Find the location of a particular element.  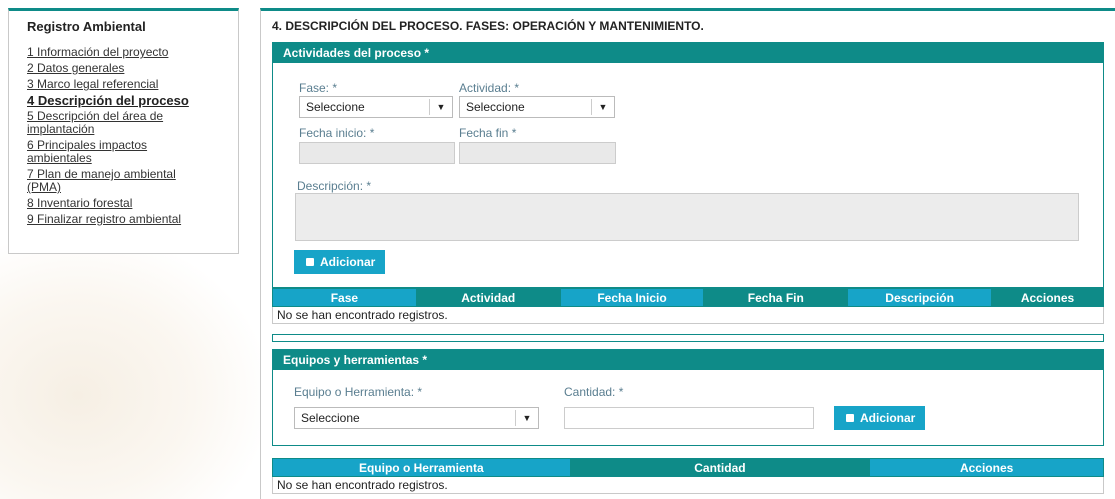

divider is located at coordinates (688, 338).